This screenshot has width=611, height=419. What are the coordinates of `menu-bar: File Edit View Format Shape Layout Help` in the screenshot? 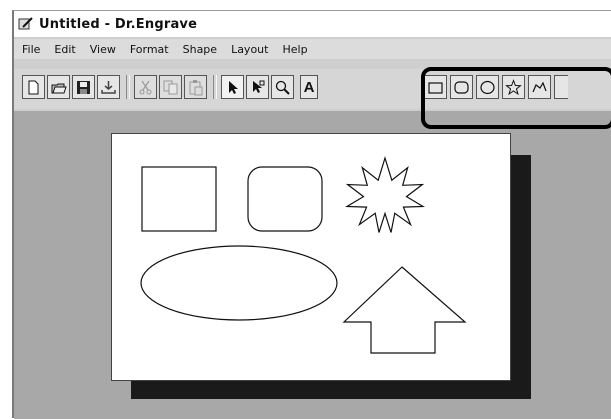 It's located at (312, 49).